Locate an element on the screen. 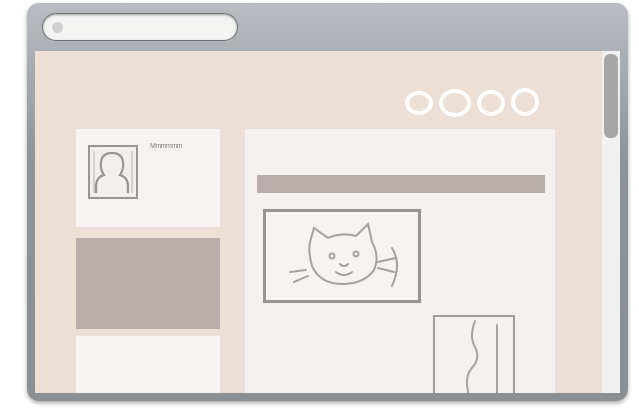 The image size is (639, 408). profile-name: Mmmmmm is located at coordinates (166, 146).